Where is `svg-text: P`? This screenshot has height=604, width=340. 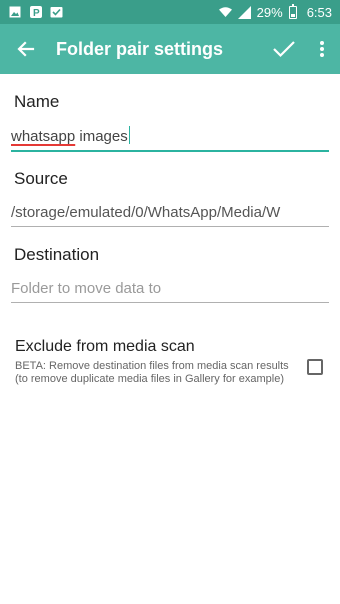
svg-text: P is located at coordinates (36, 13).